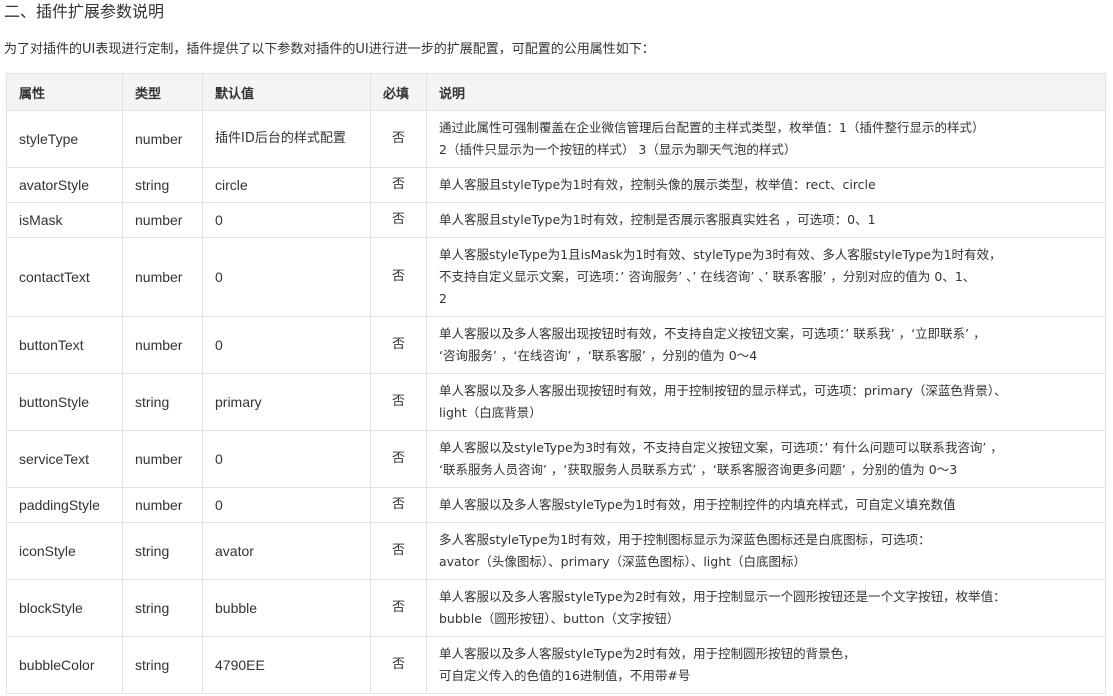 This screenshot has height=696, width=1113. I want to click on cell-prop: buttonStyle, so click(64, 402).